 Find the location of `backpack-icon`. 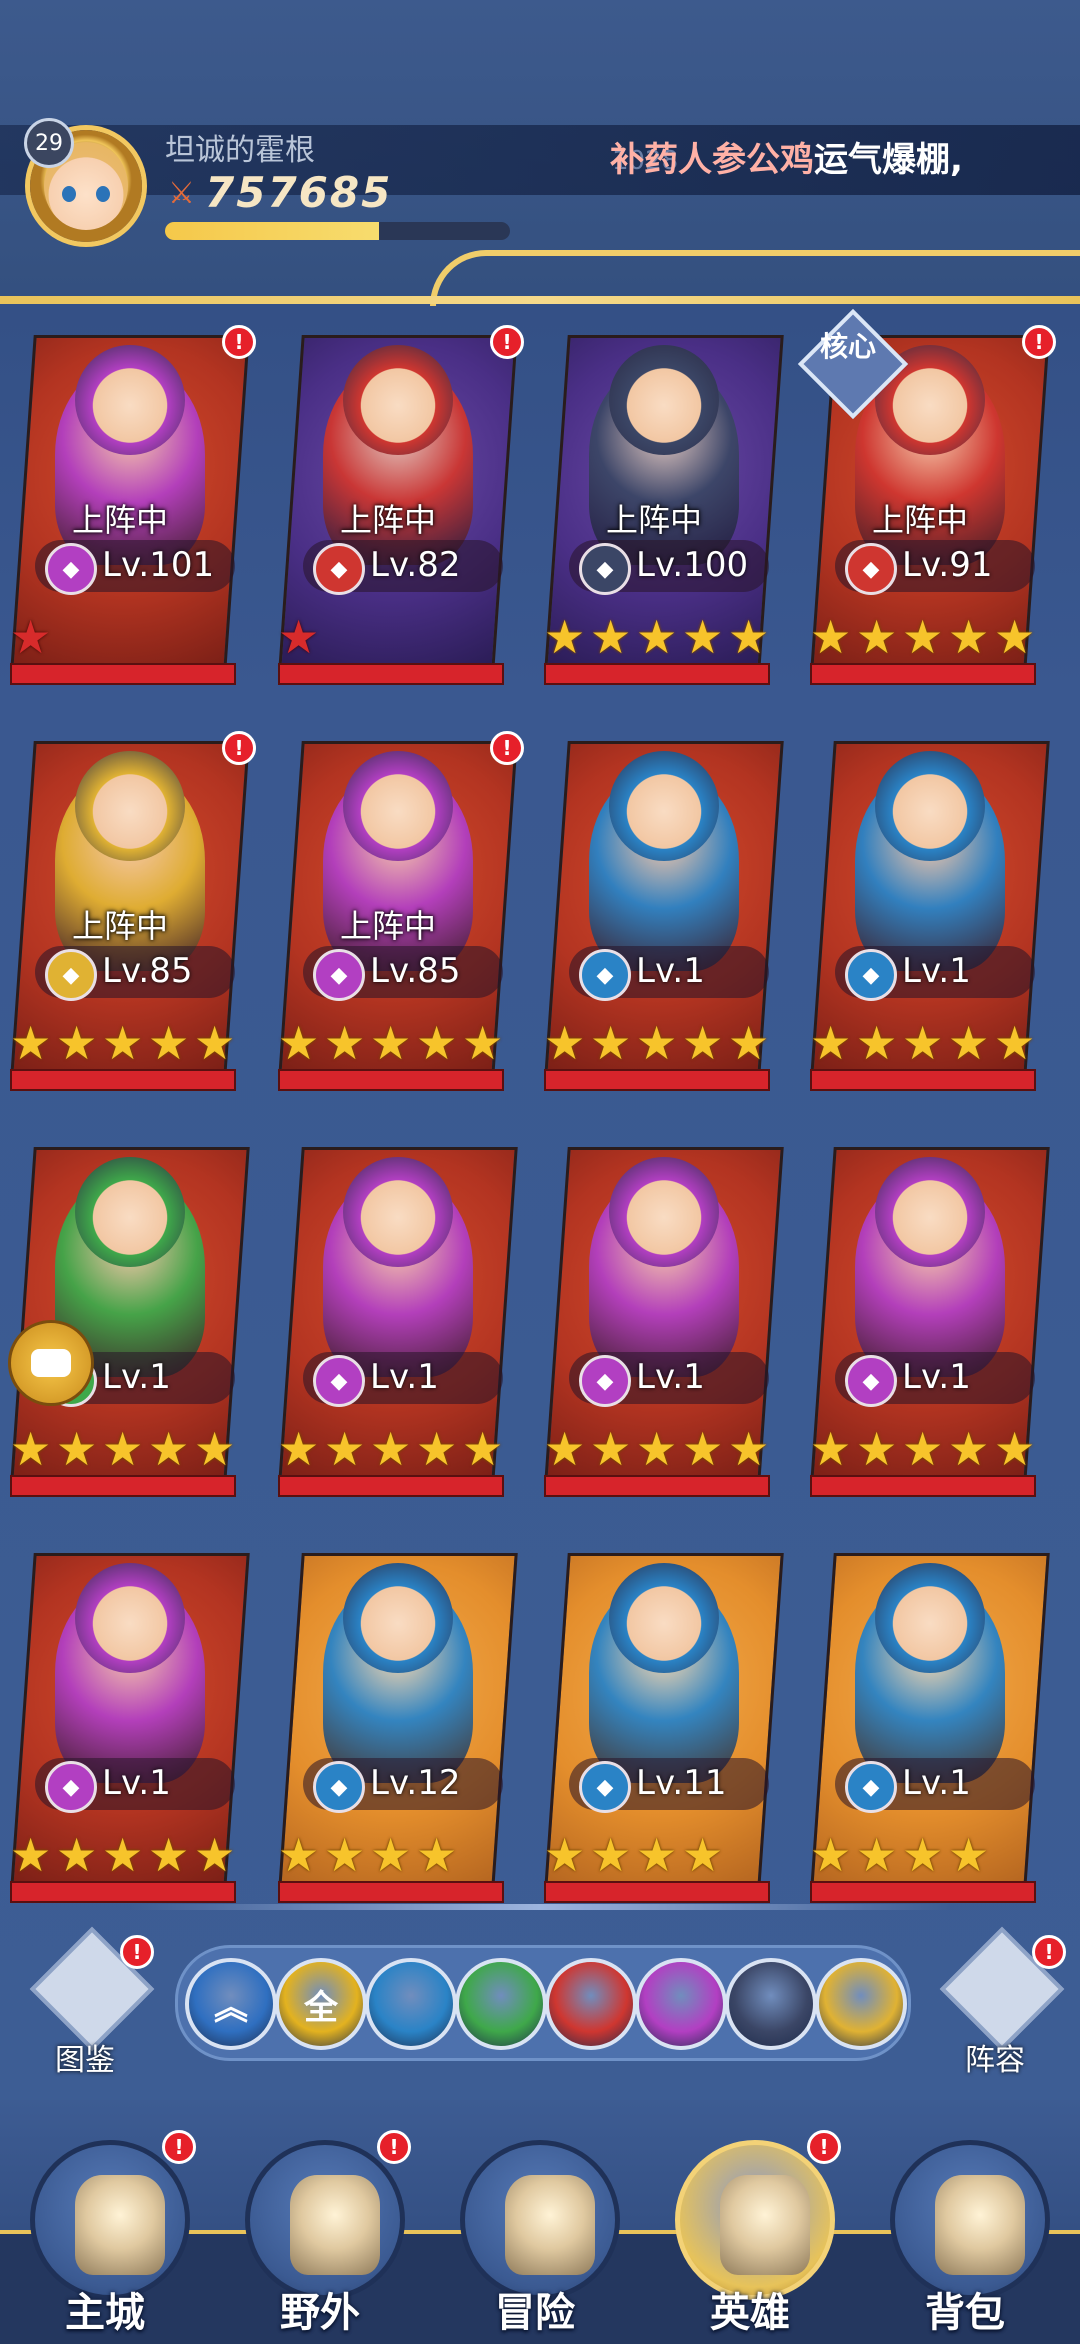

backpack-icon is located at coordinates (980, 2225).